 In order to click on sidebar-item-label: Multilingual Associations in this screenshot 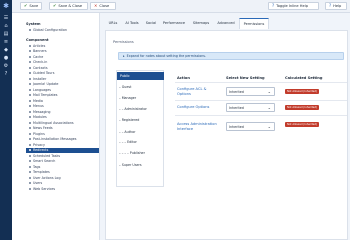, I will do `click(53, 122)`.